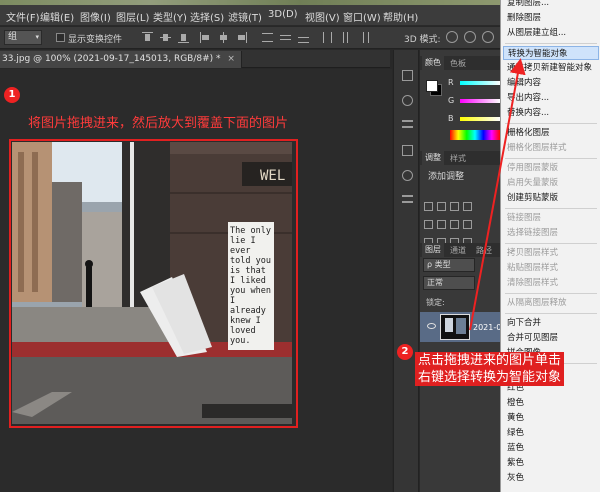 The height and width of the screenshot is (492, 600). Describe the element at coordinates (363, 37) in the screenshot. I see `distribute-right-icon` at that location.